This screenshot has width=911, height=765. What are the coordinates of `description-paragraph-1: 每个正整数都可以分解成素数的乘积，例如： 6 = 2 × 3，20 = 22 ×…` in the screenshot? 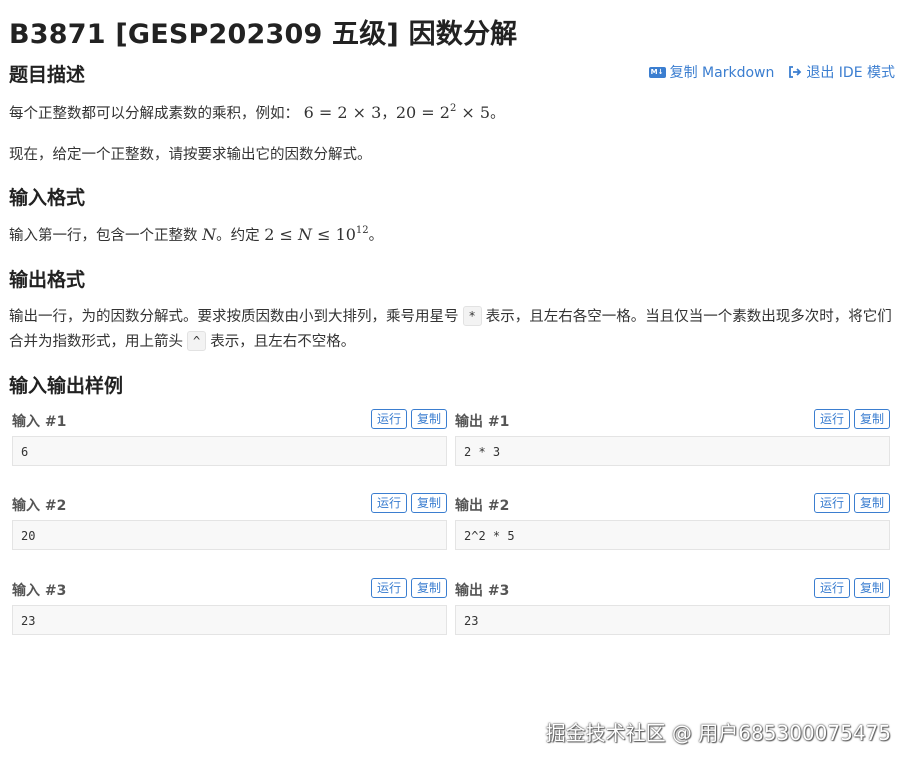 It's located at (451, 113).